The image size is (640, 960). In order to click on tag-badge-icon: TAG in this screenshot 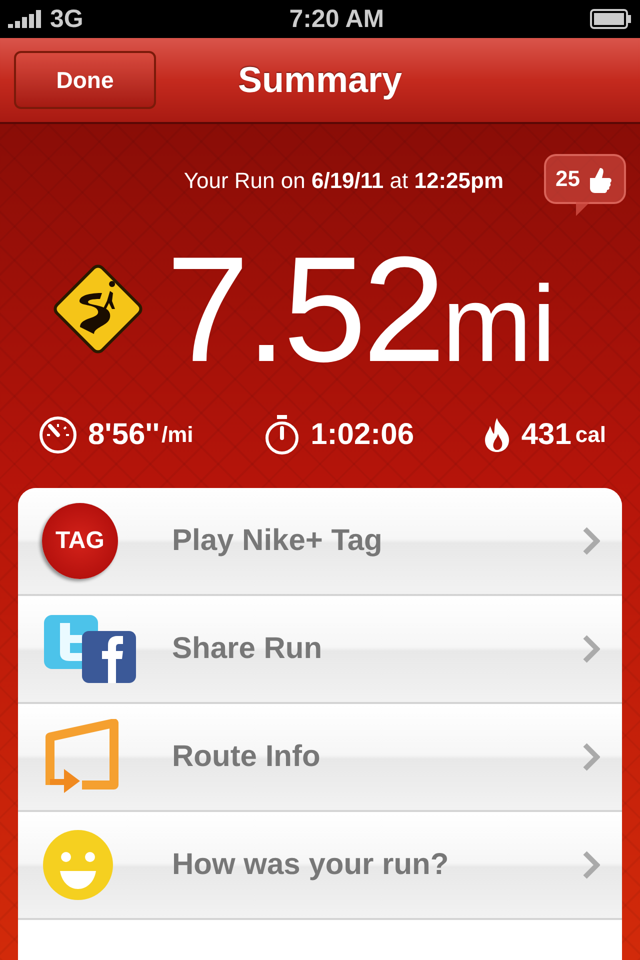, I will do `click(80, 541)`.